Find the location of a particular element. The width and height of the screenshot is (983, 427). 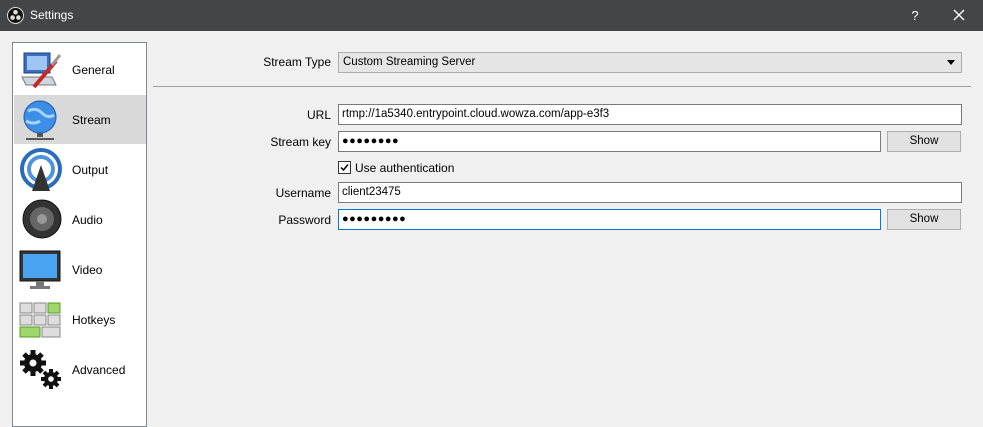

hotkeys-icon is located at coordinates (40, 320).